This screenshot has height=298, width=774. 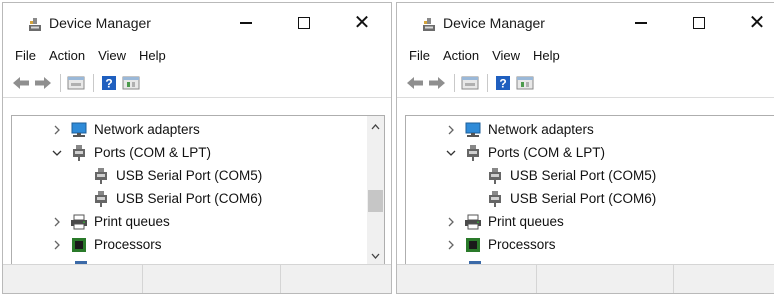 What do you see at coordinates (375, 255) in the screenshot?
I see `scroll-down-icon` at bounding box center [375, 255].